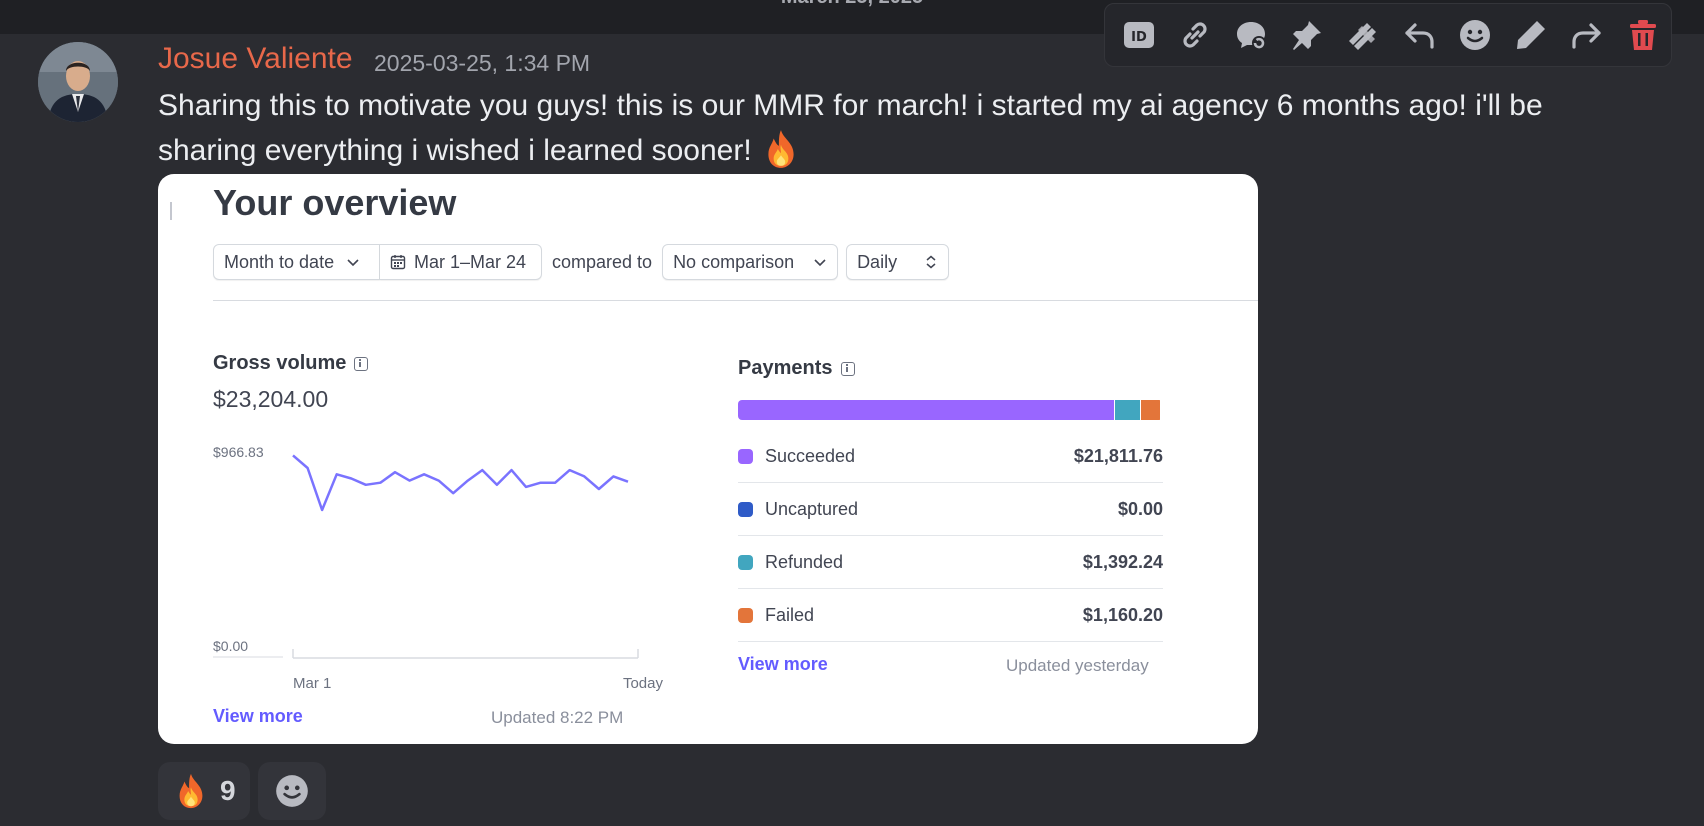  Describe the element at coordinates (931, 262) in the screenshot. I see `chevron-updown-icon` at that location.